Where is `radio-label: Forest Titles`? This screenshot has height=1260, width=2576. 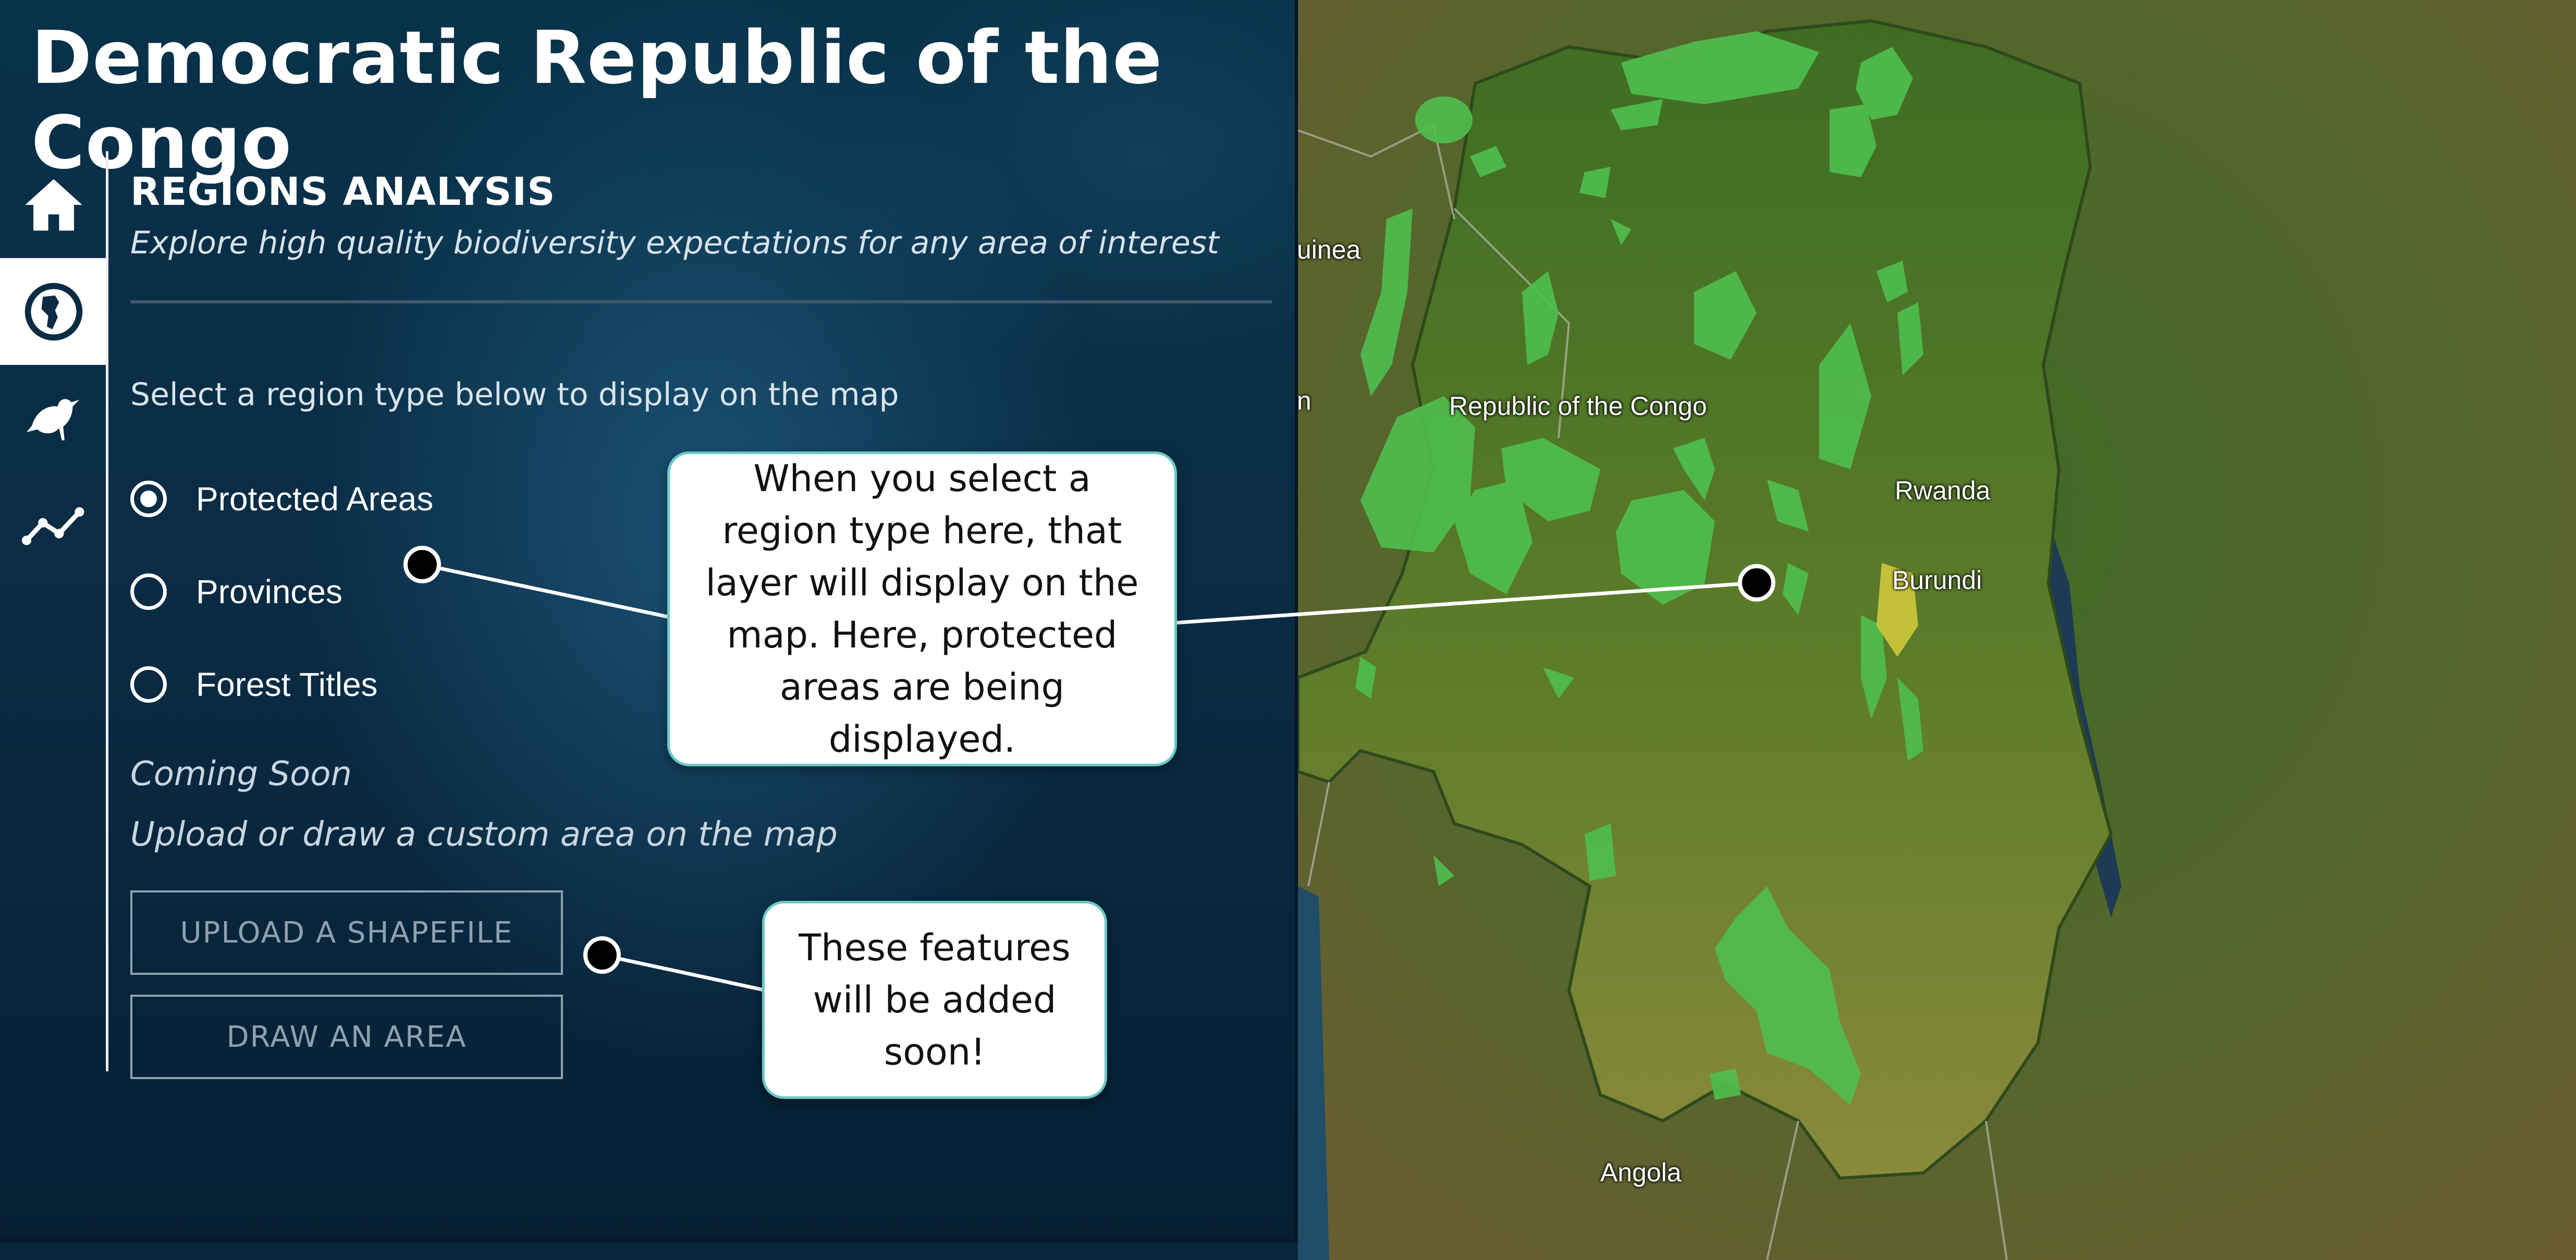
radio-label: Forest Titles is located at coordinates (287, 685).